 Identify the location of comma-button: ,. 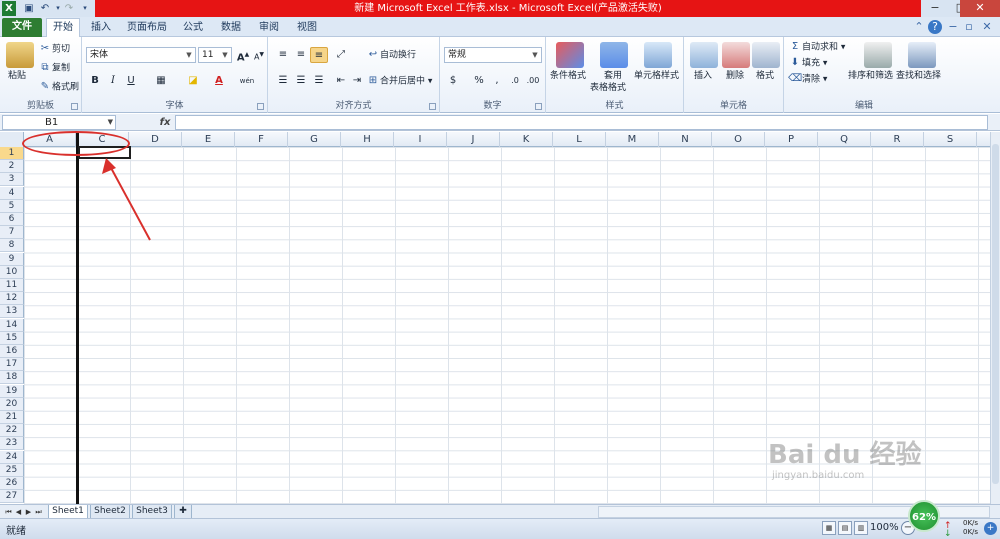
(497, 81).